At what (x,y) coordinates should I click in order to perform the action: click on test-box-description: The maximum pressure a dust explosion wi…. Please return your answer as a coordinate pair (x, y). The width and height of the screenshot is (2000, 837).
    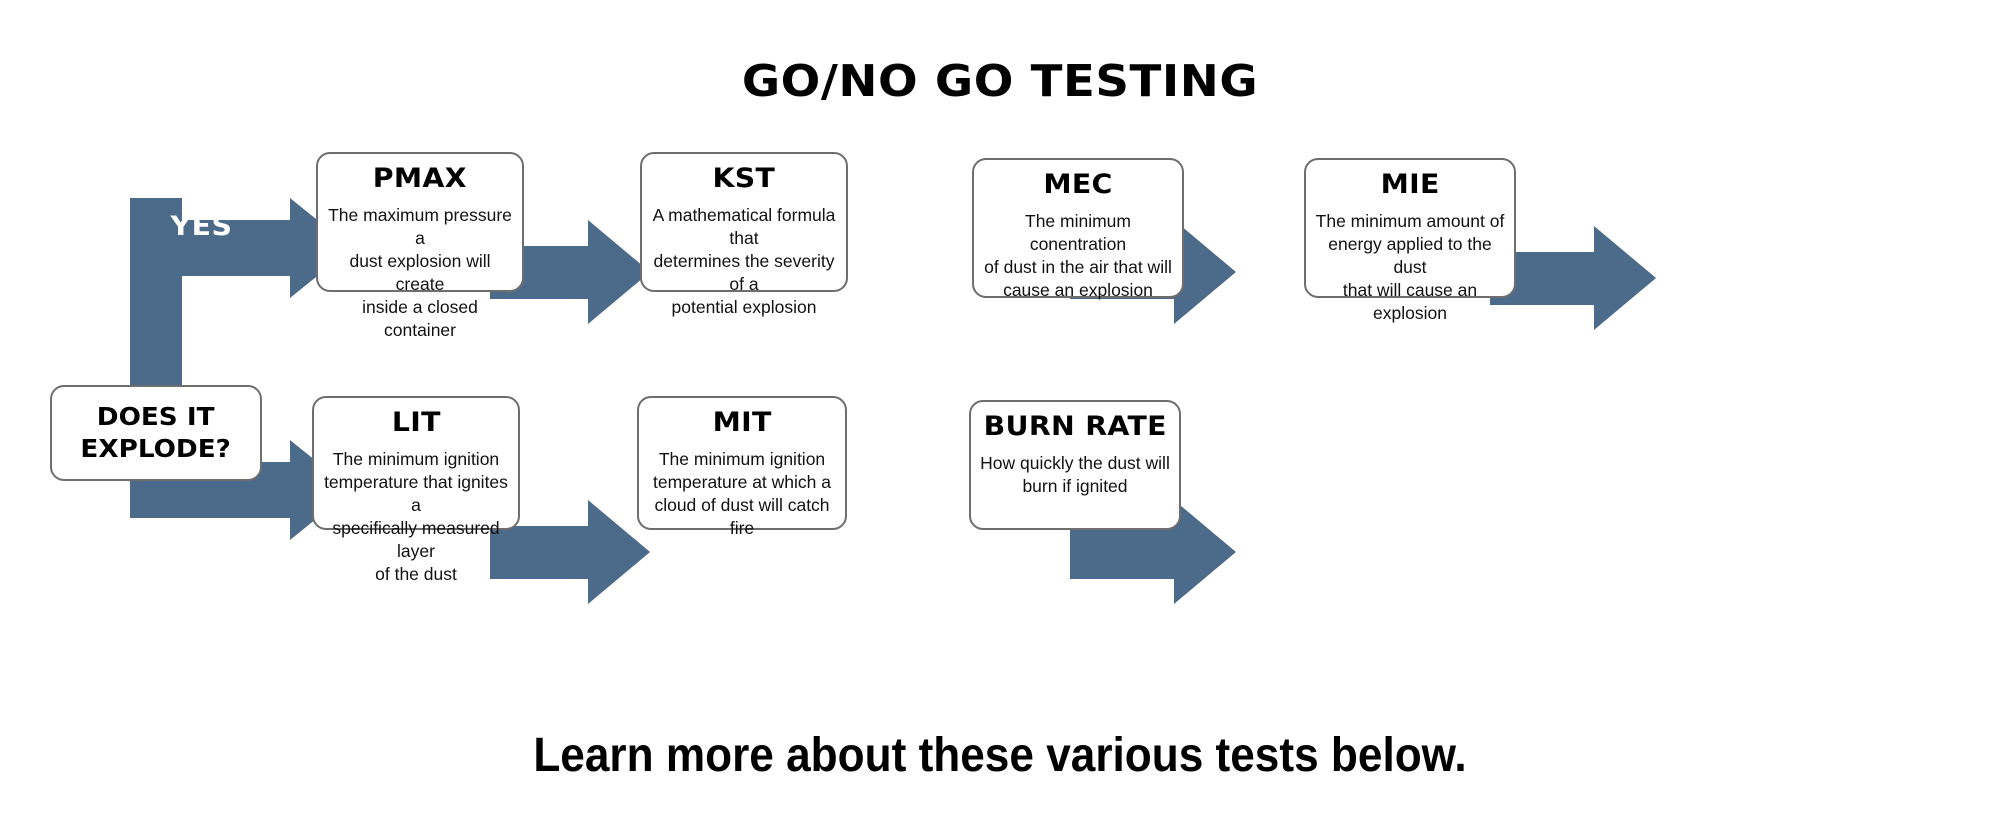
    Looking at the image, I should click on (420, 272).